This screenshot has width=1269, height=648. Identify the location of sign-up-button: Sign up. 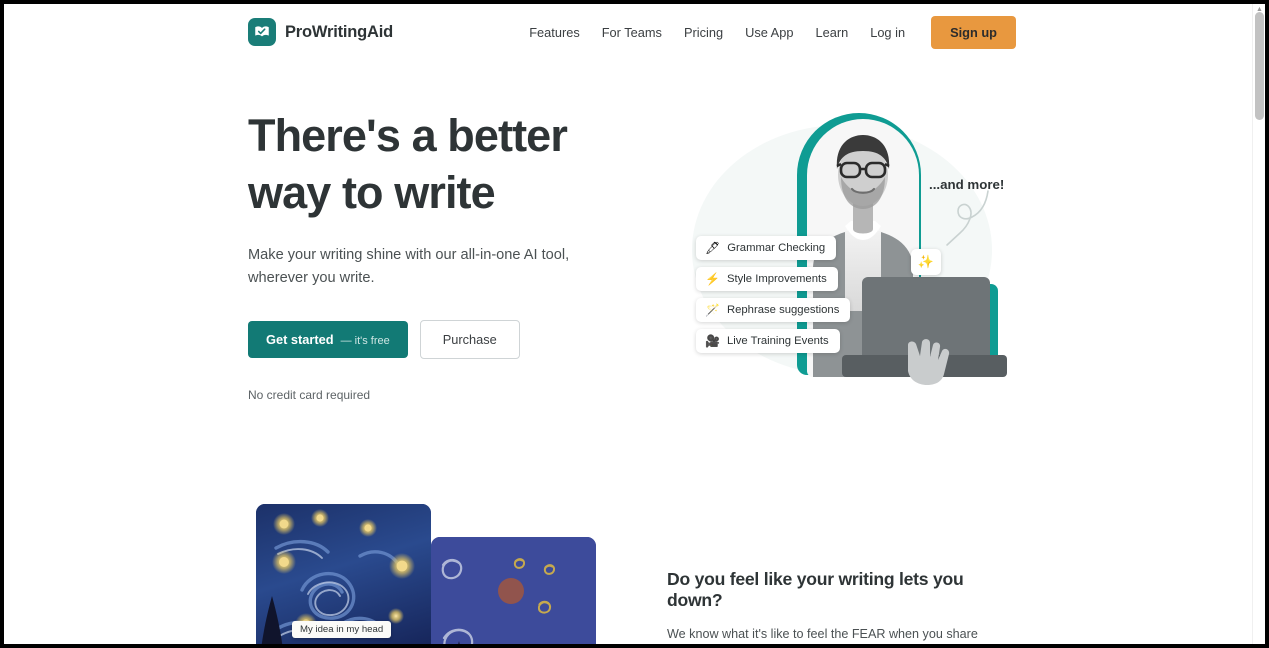
(973, 32).